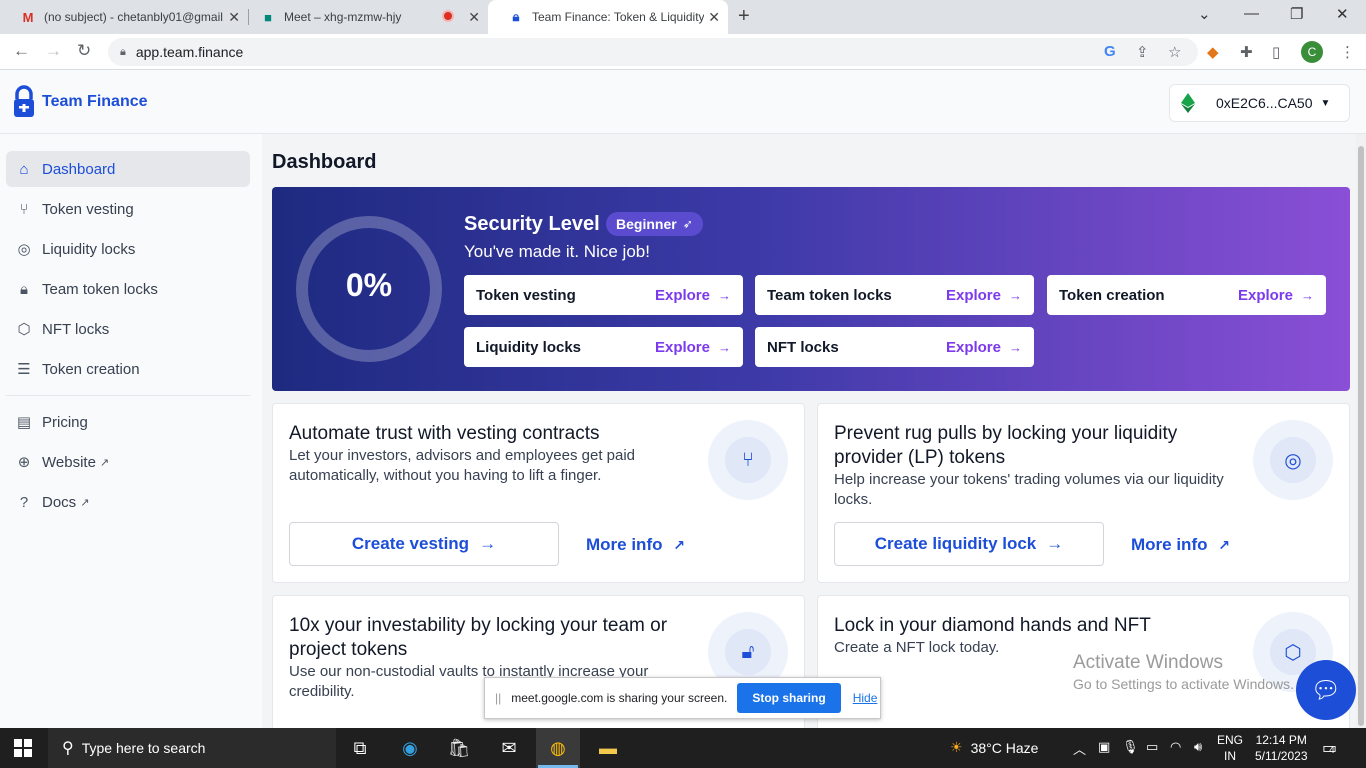 This screenshot has width=1366, height=768. I want to click on security-title: Security Level, so click(532, 224).